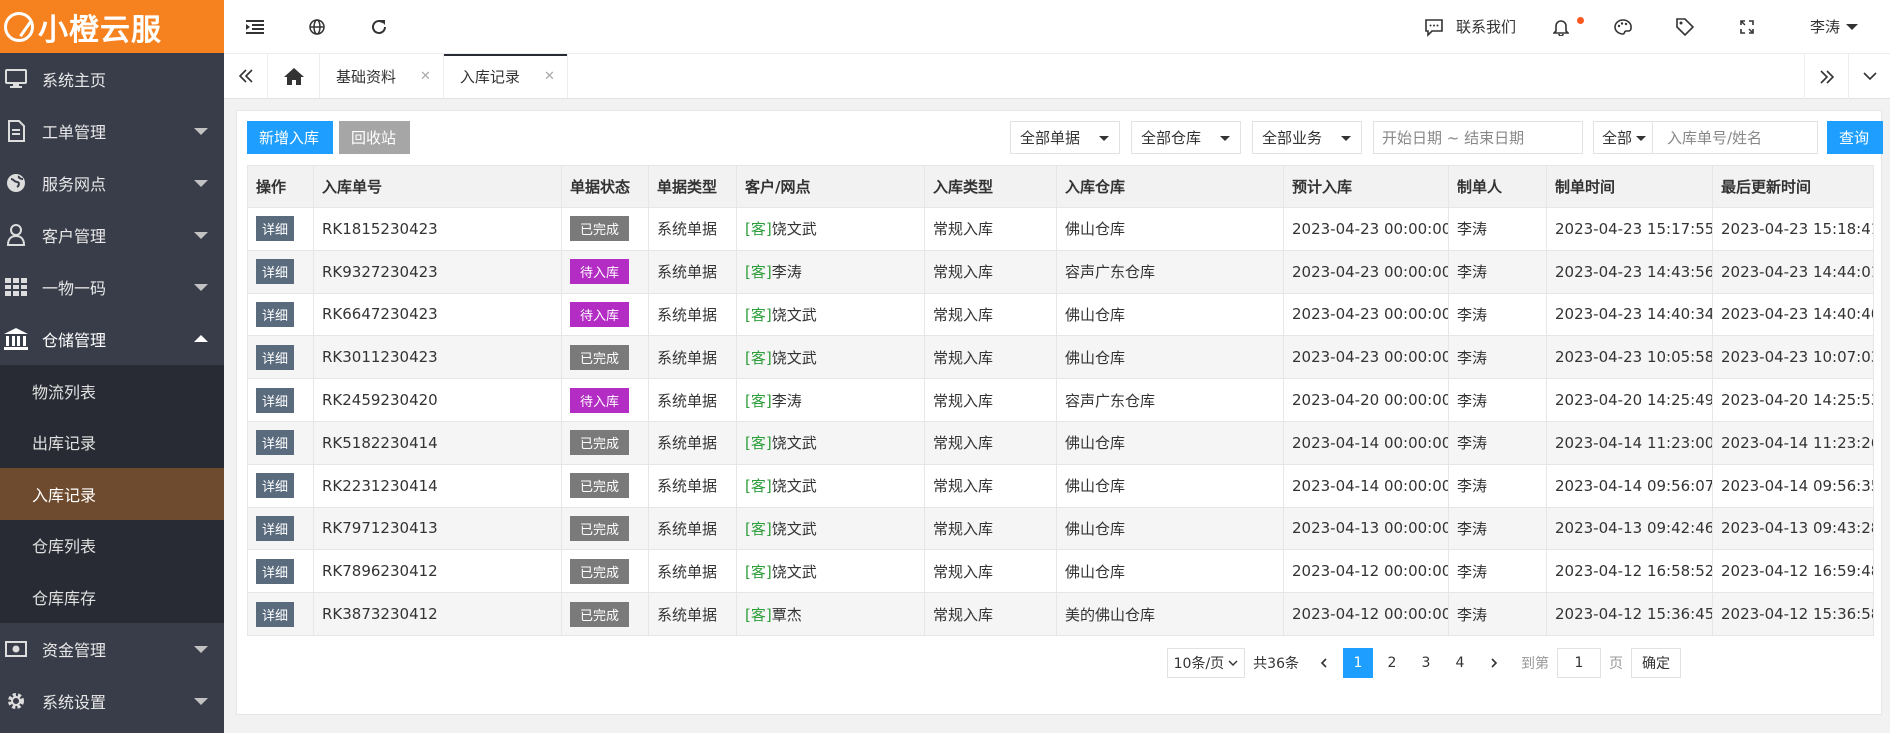  I want to click on doc-filter-select: 全部单据, so click(1065, 137).